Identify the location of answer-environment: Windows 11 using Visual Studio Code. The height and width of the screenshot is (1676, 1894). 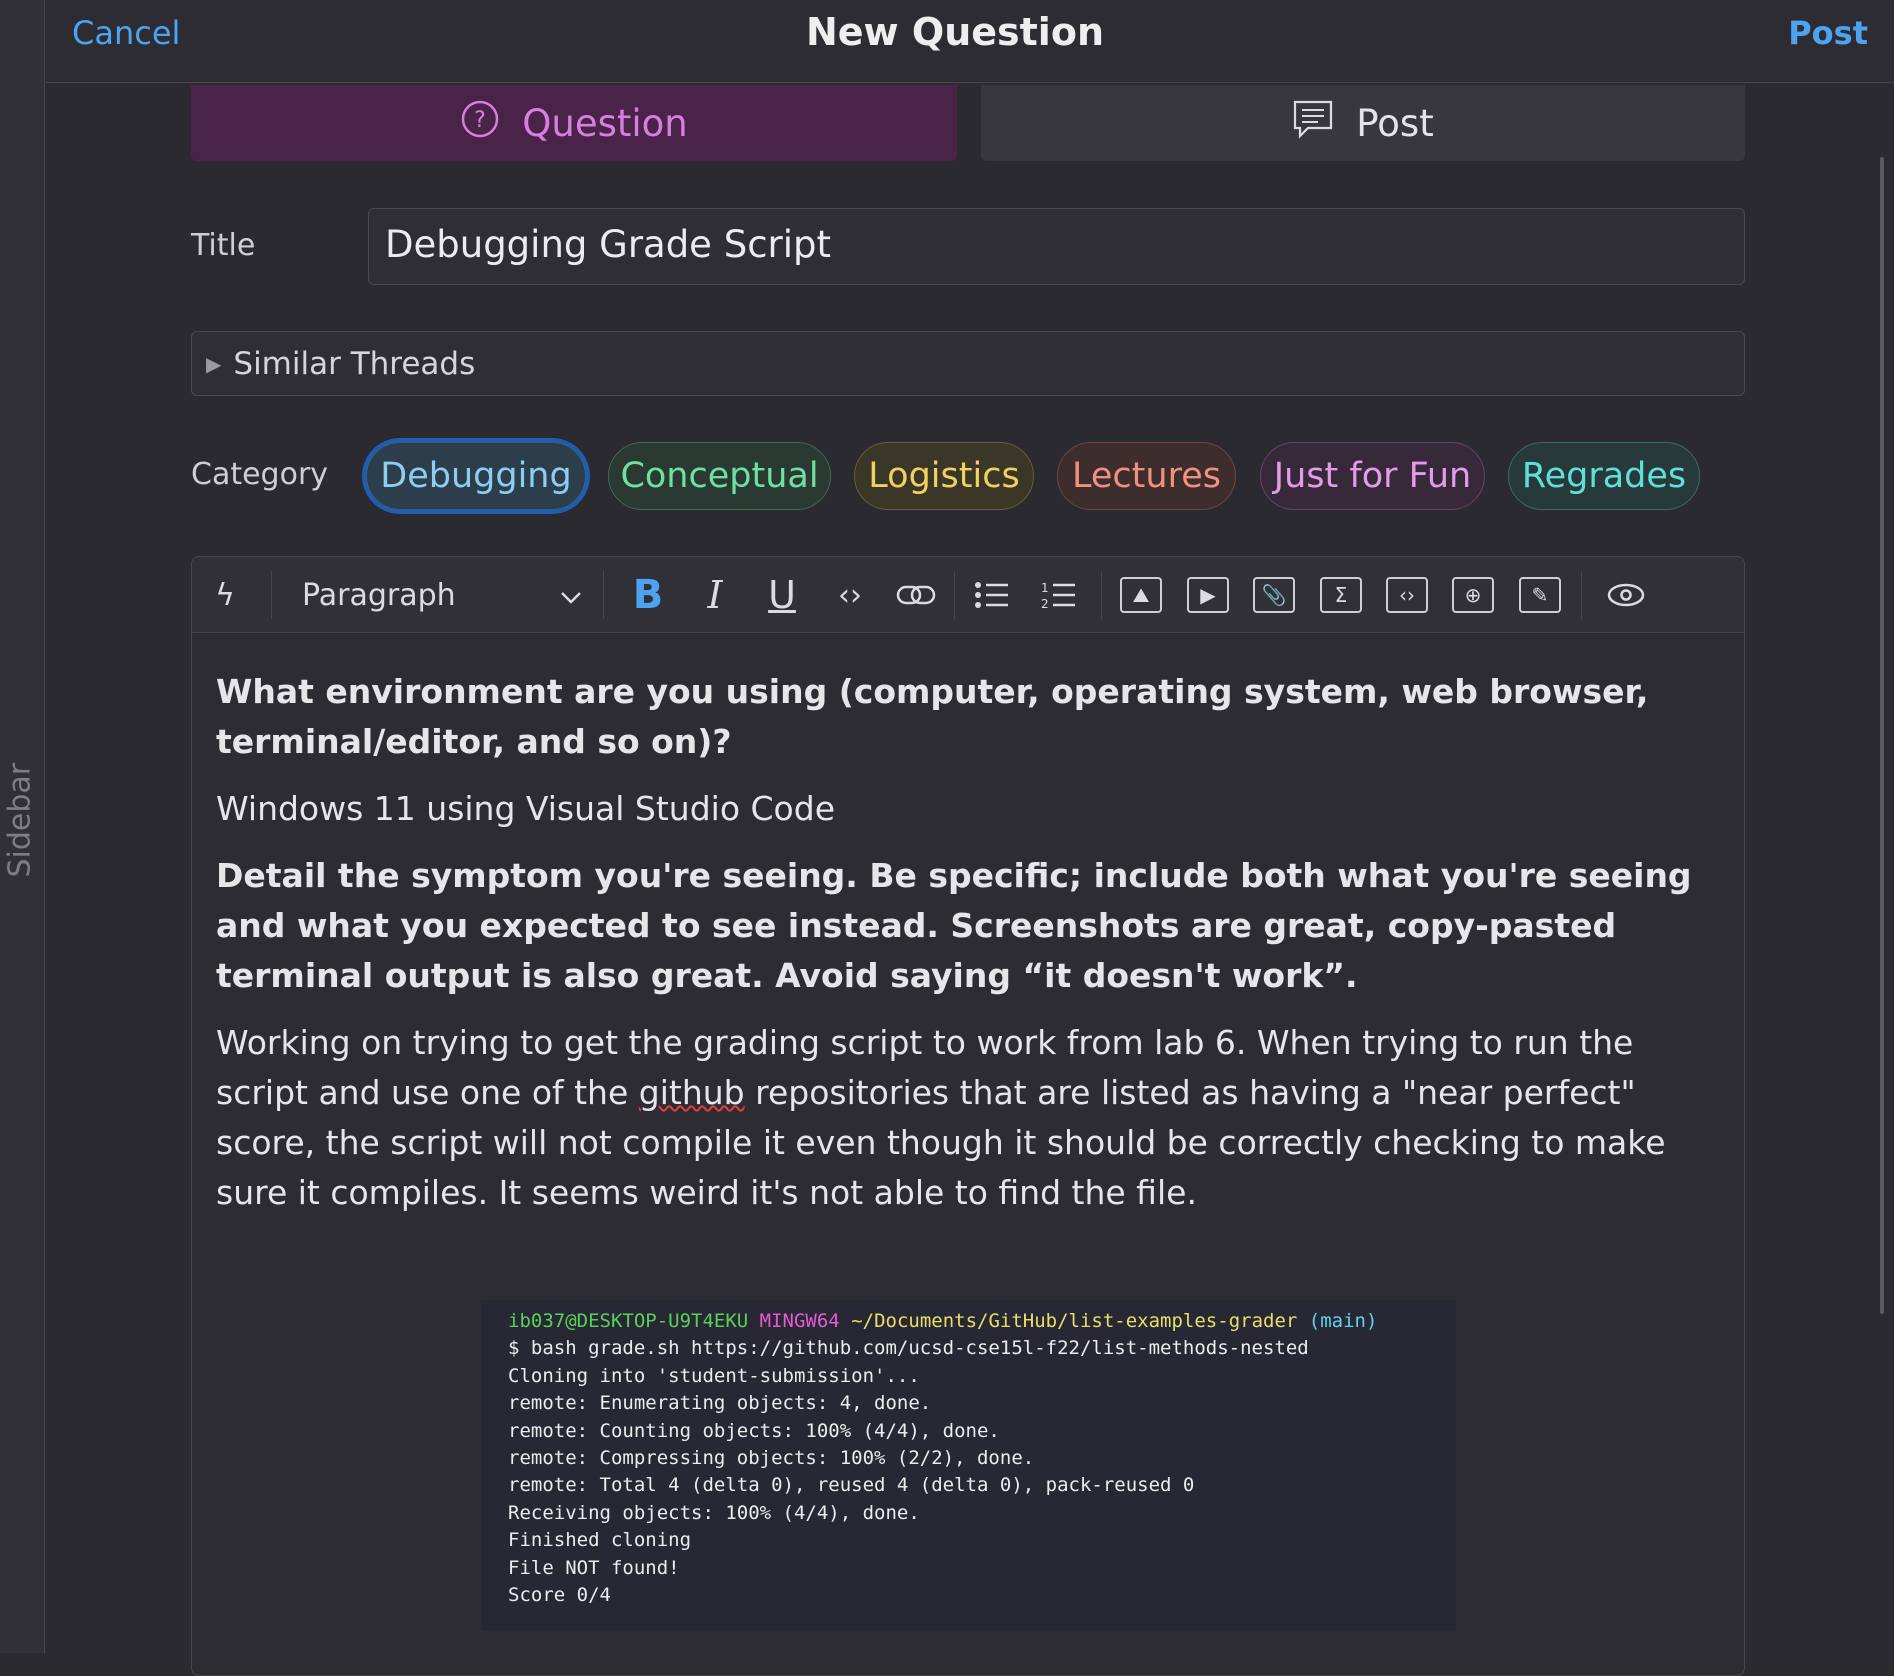
(525, 808).